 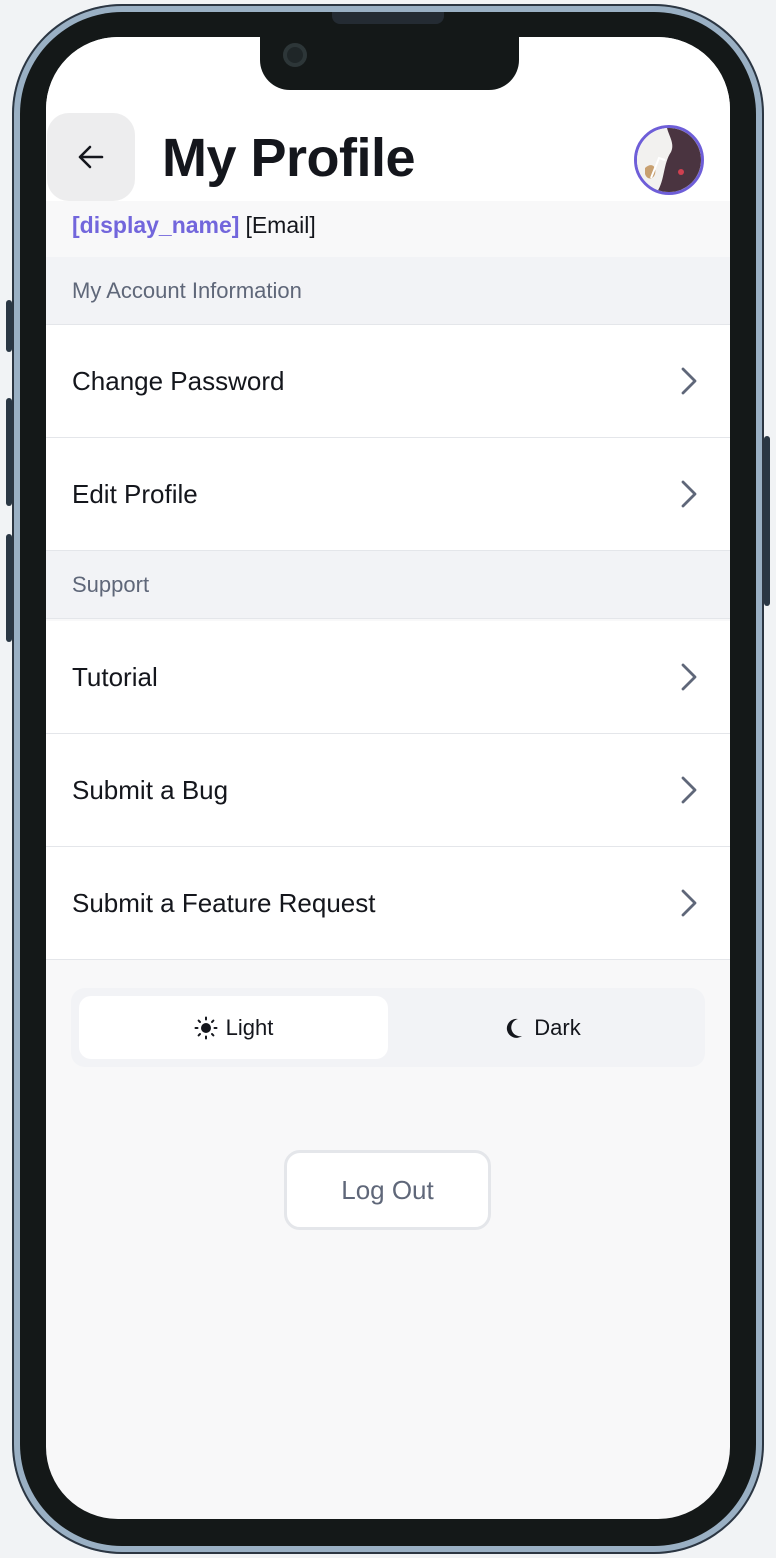 I want to click on user-email: [Email], so click(x=280, y=225).